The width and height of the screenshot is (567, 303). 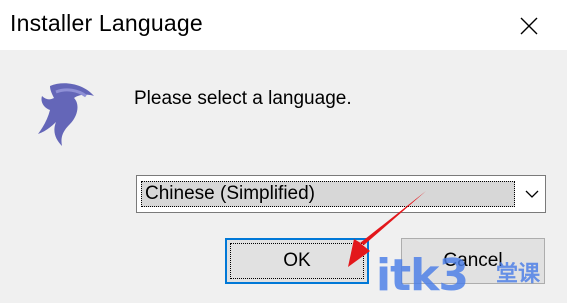 I want to click on chevron-down-icon, so click(x=532, y=194).